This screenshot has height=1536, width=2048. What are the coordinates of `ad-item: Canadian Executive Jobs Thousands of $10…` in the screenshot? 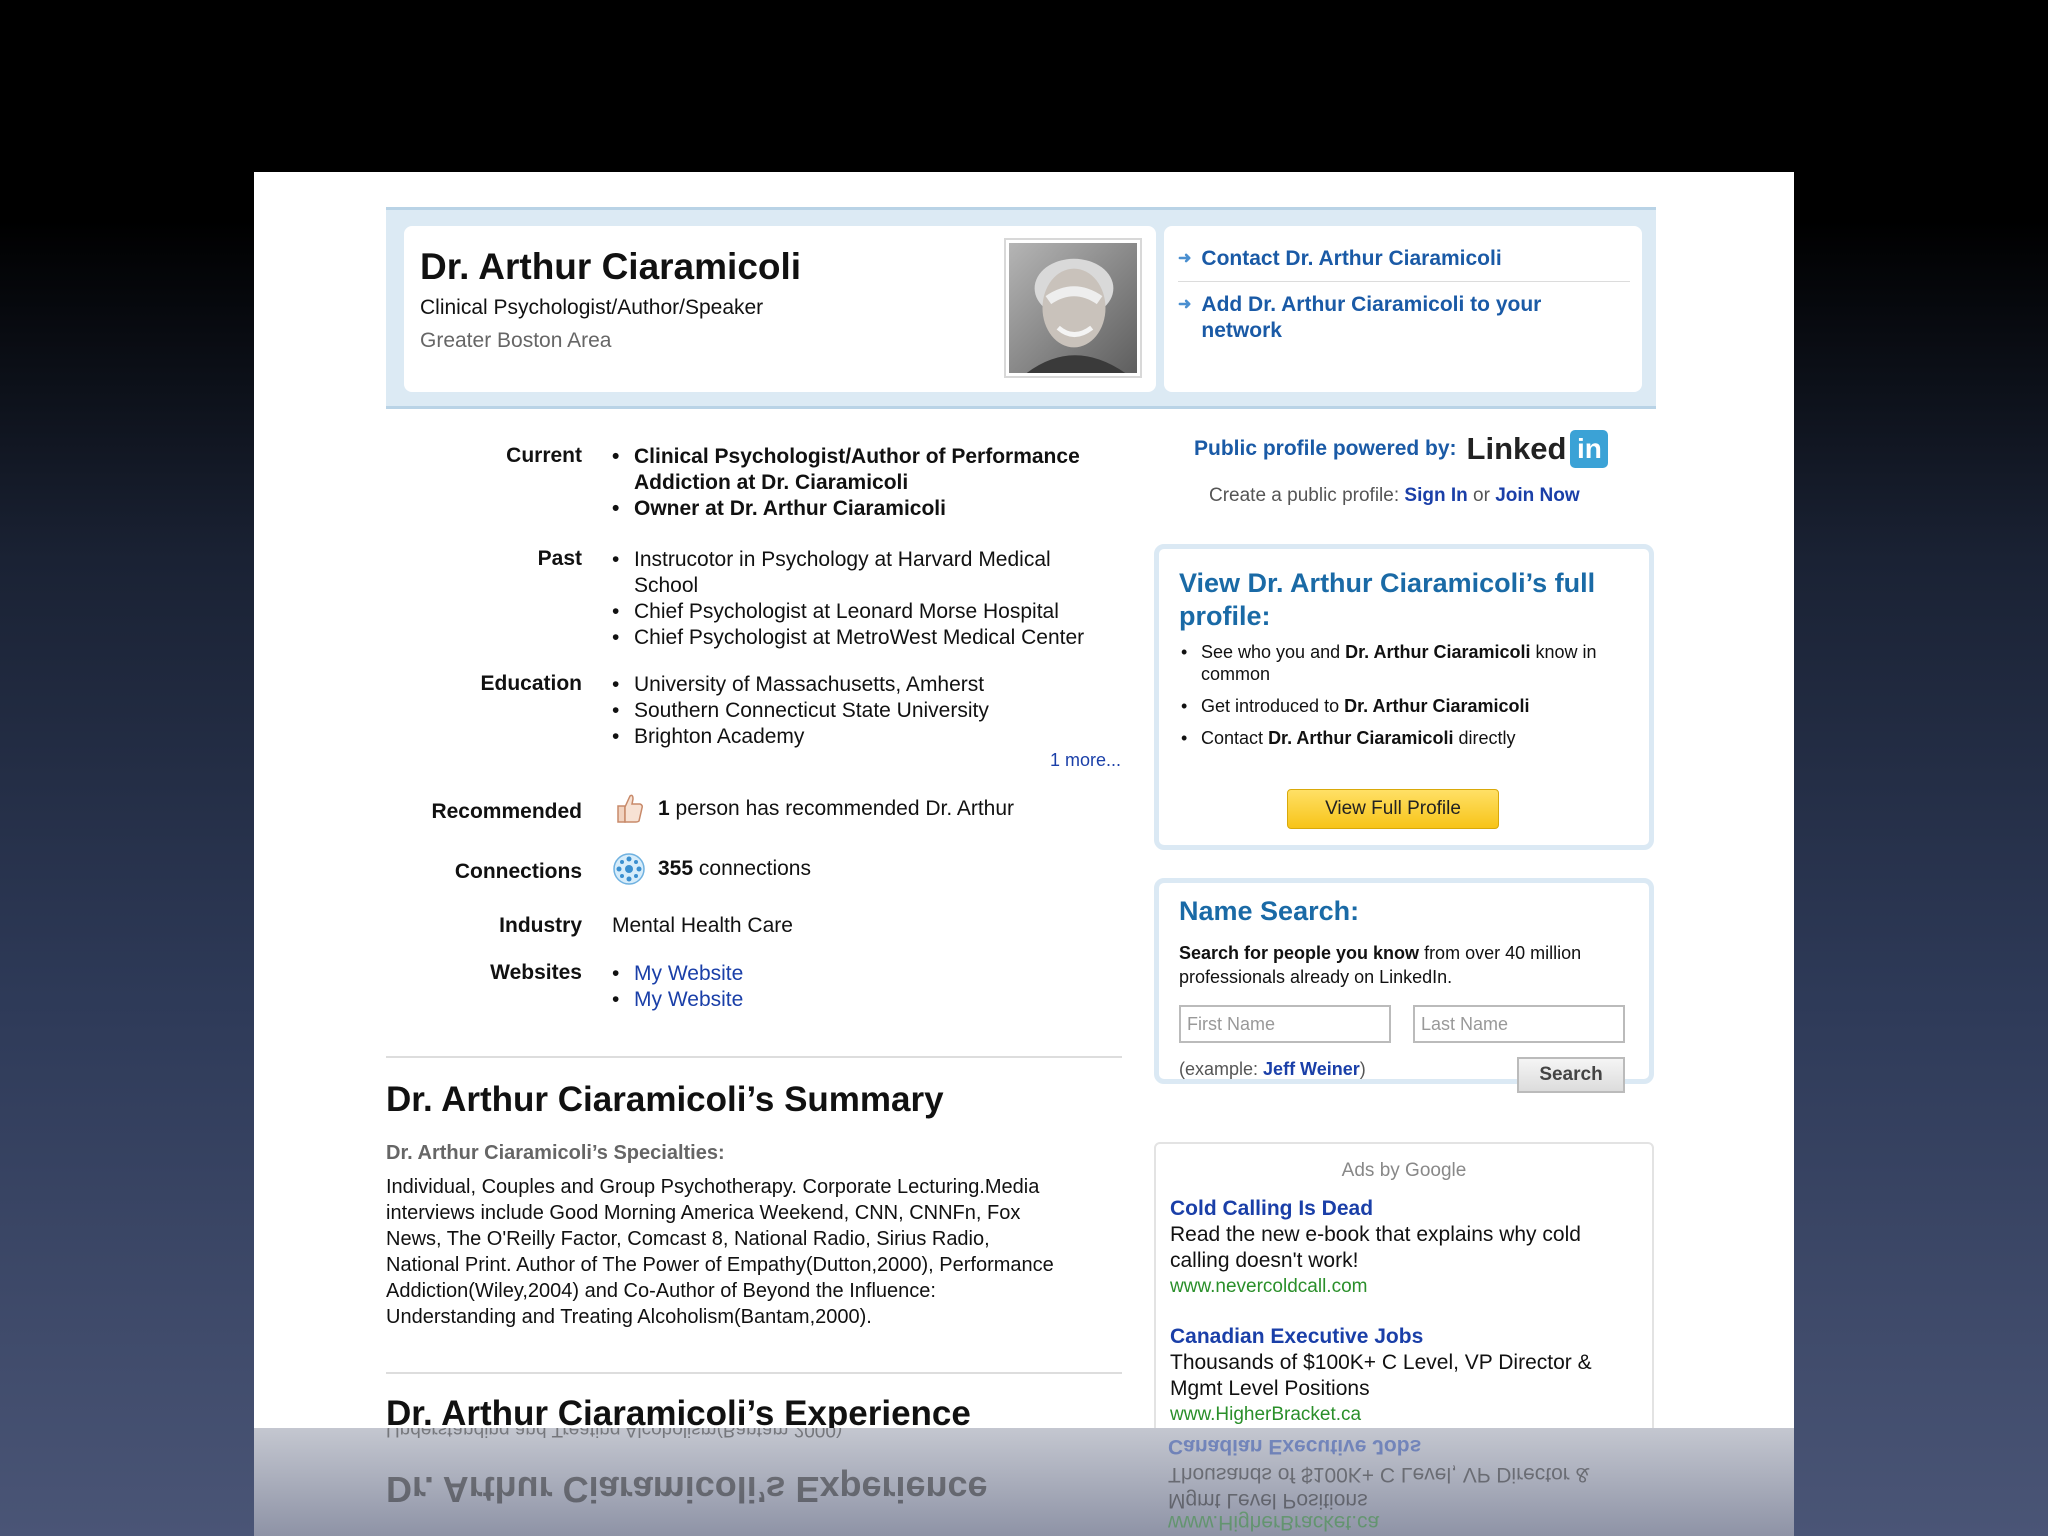 It's located at (1405, 1376).